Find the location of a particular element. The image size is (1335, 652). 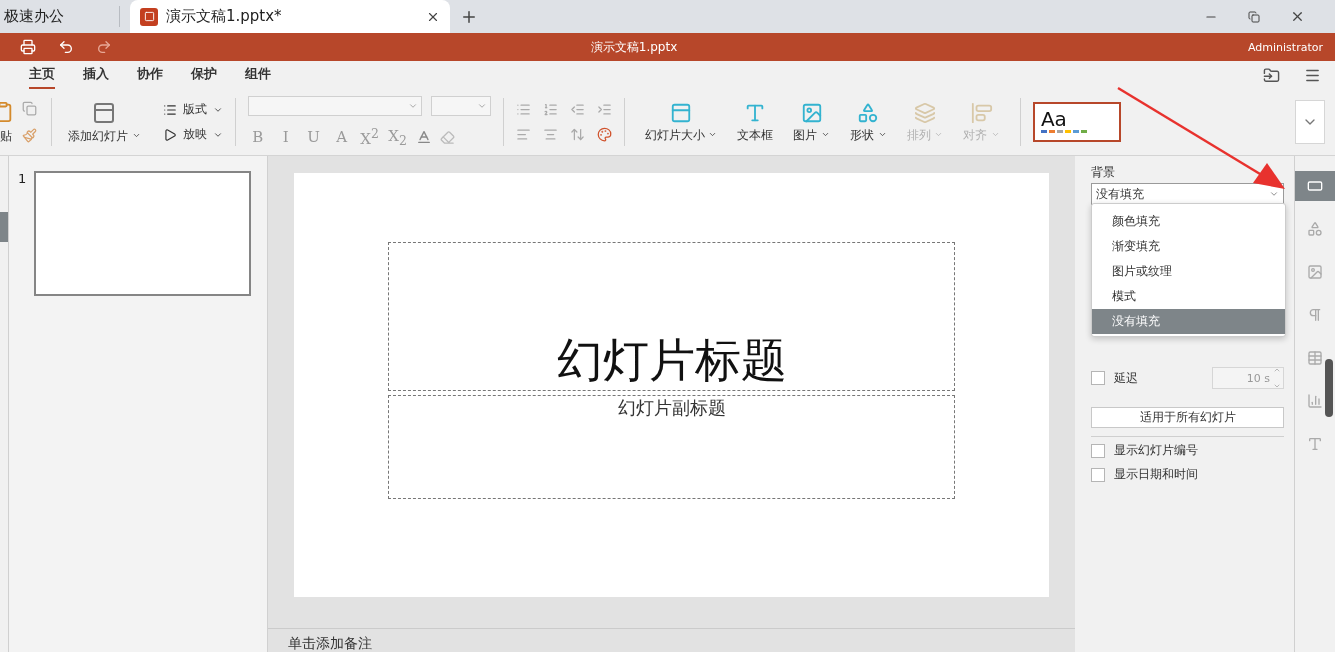

align-left-icon is located at coordinates (523, 134).